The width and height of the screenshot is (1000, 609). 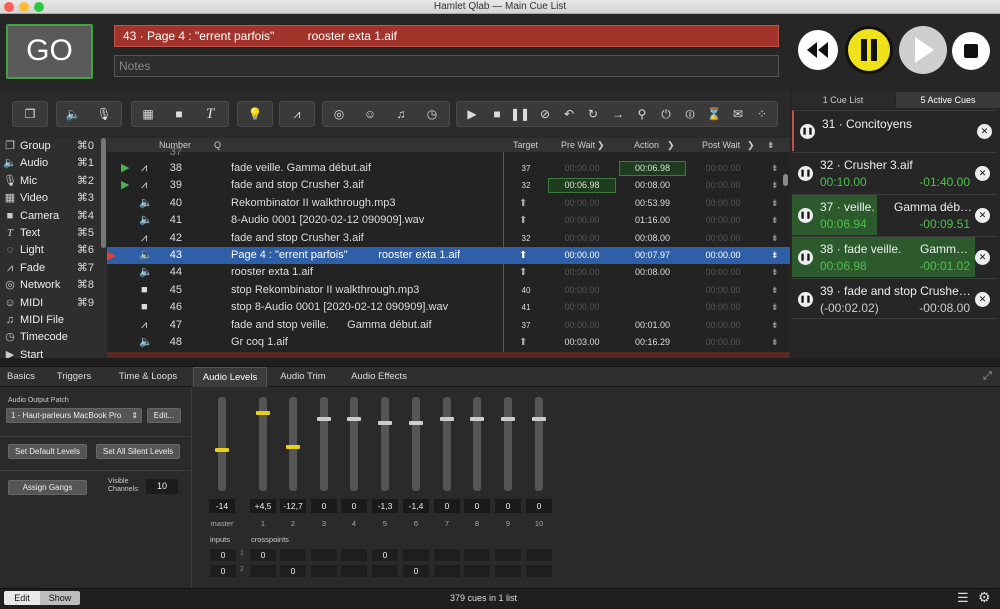 What do you see at coordinates (446, 66) in the screenshot?
I see `notes-field: Notes` at bounding box center [446, 66].